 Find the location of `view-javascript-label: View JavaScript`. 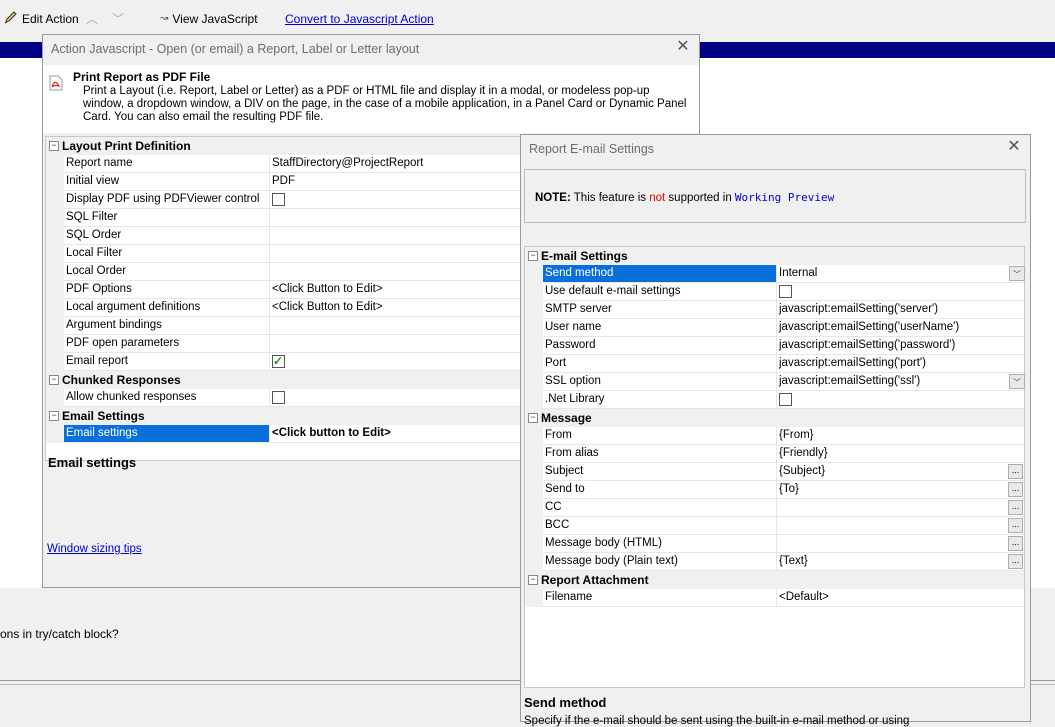

view-javascript-label: View JavaScript is located at coordinates (215, 19).